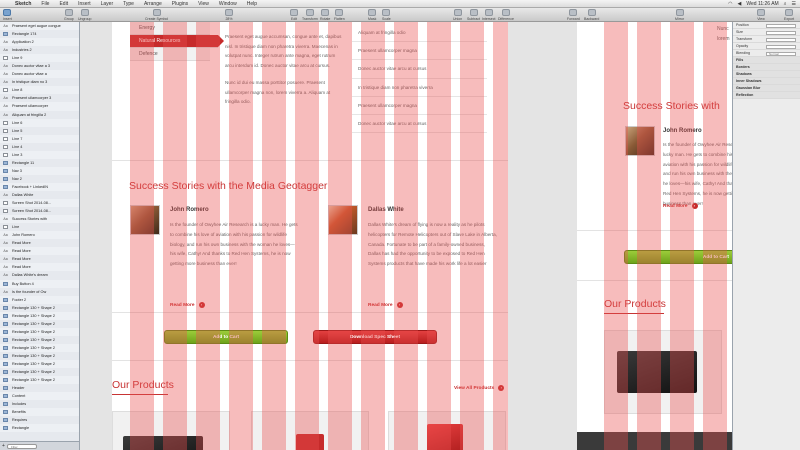 Image resolution: width=800 pixels, height=450 pixels. What do you see at coordinates (762, 4) in the screenshot?
I see `clock: Wed 11:26 AM` at bounding box center [762, 4].